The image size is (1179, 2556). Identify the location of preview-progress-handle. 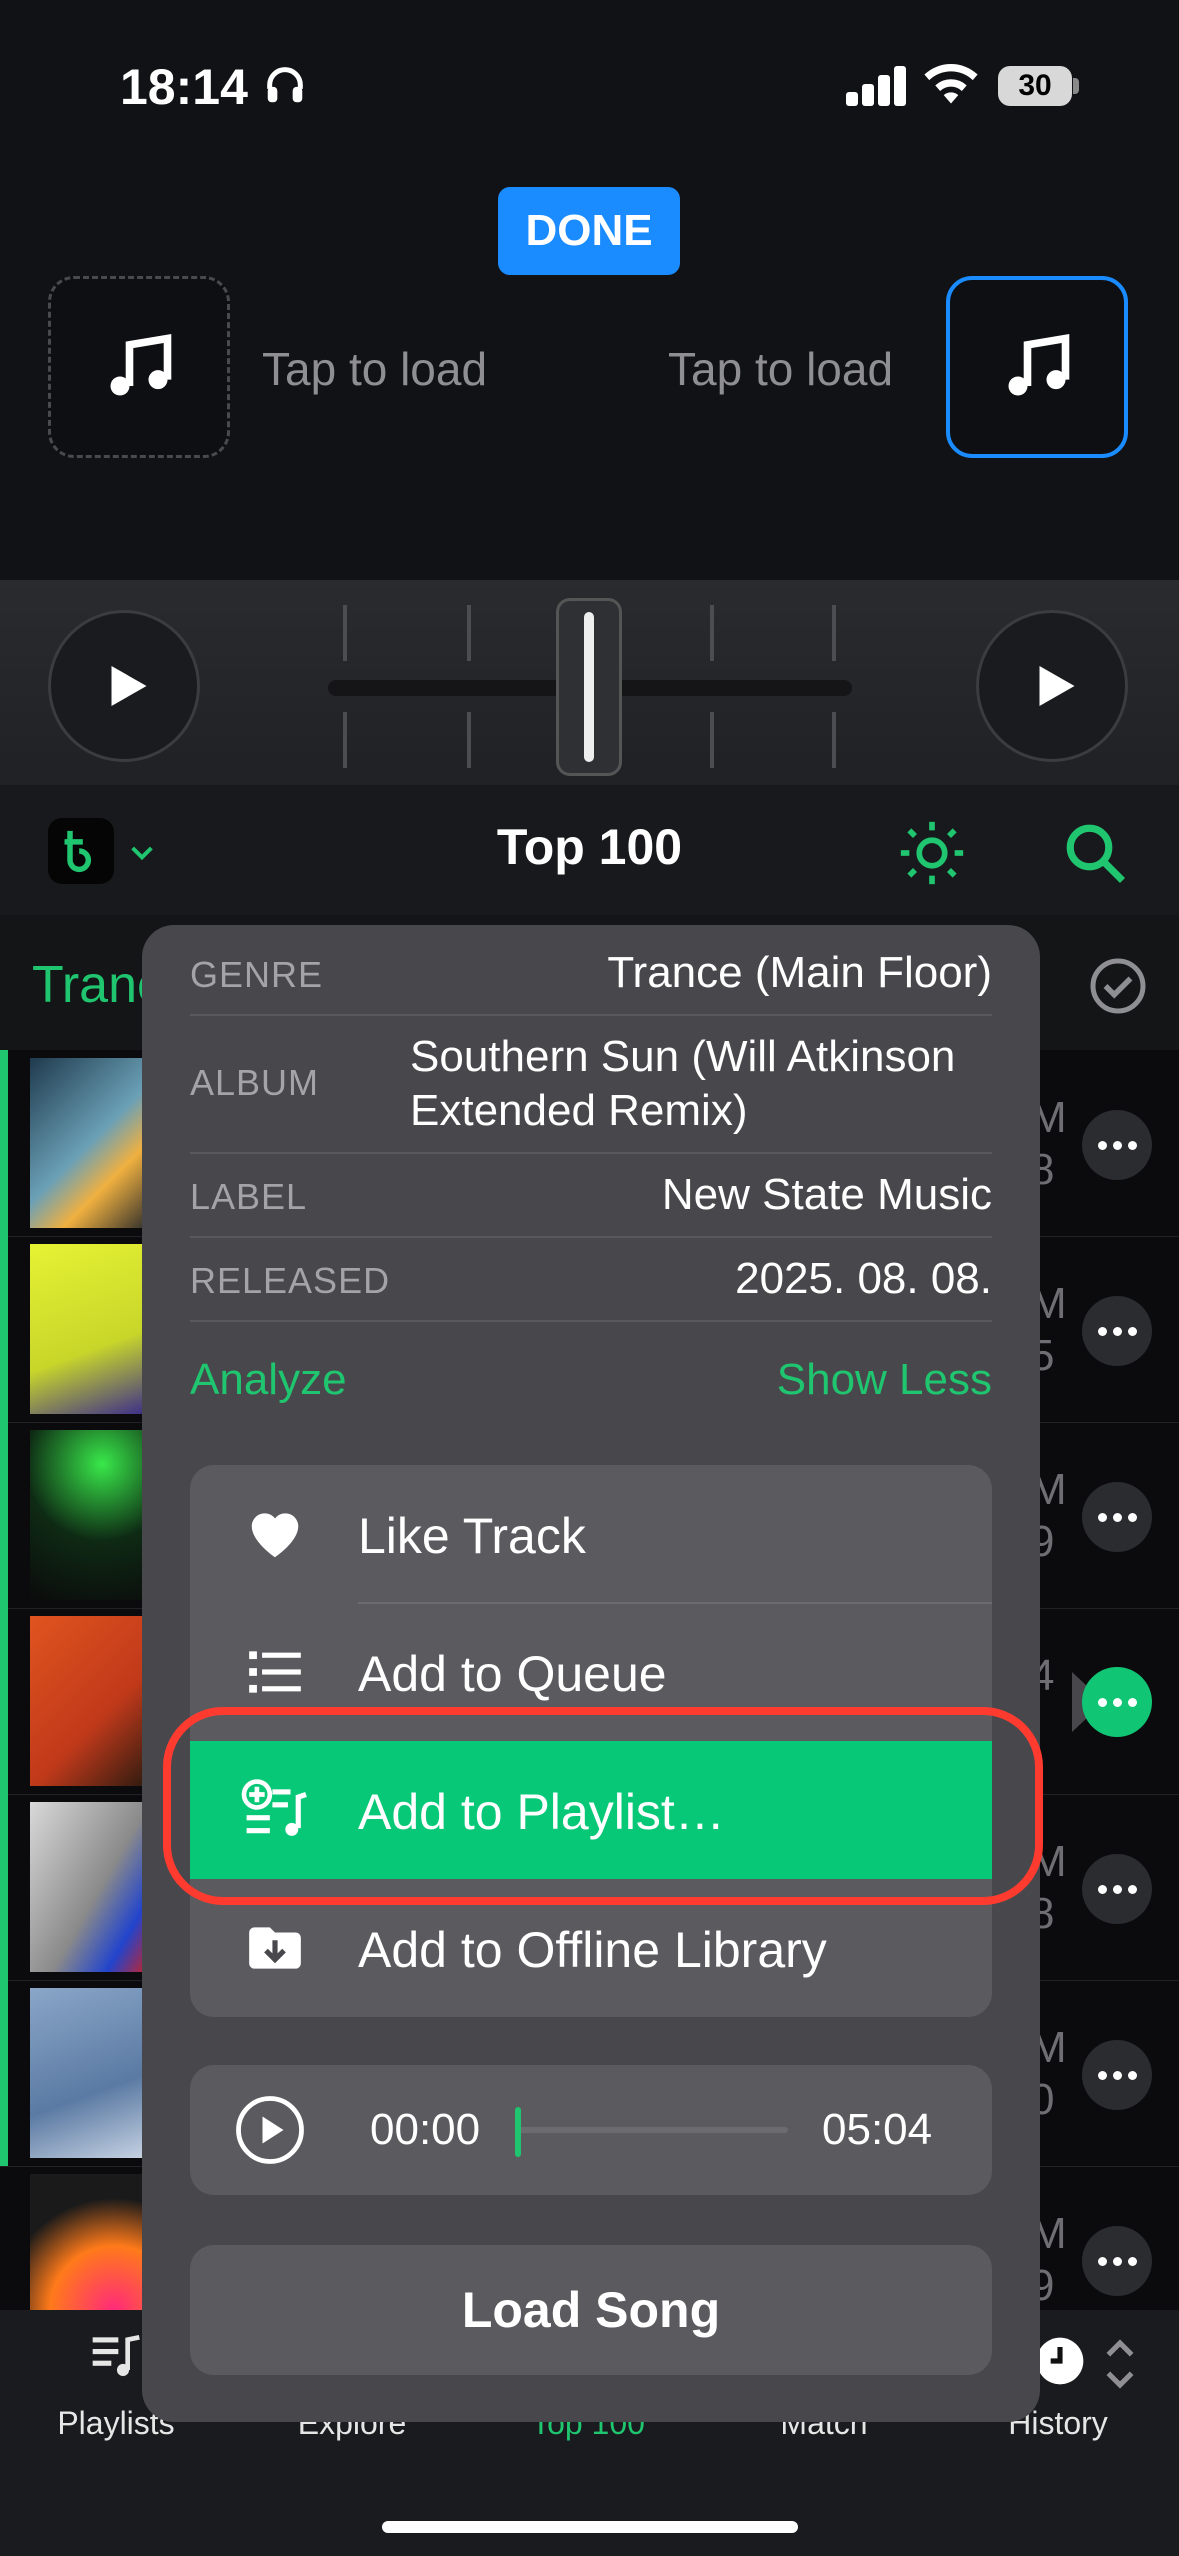
(518, 2132).